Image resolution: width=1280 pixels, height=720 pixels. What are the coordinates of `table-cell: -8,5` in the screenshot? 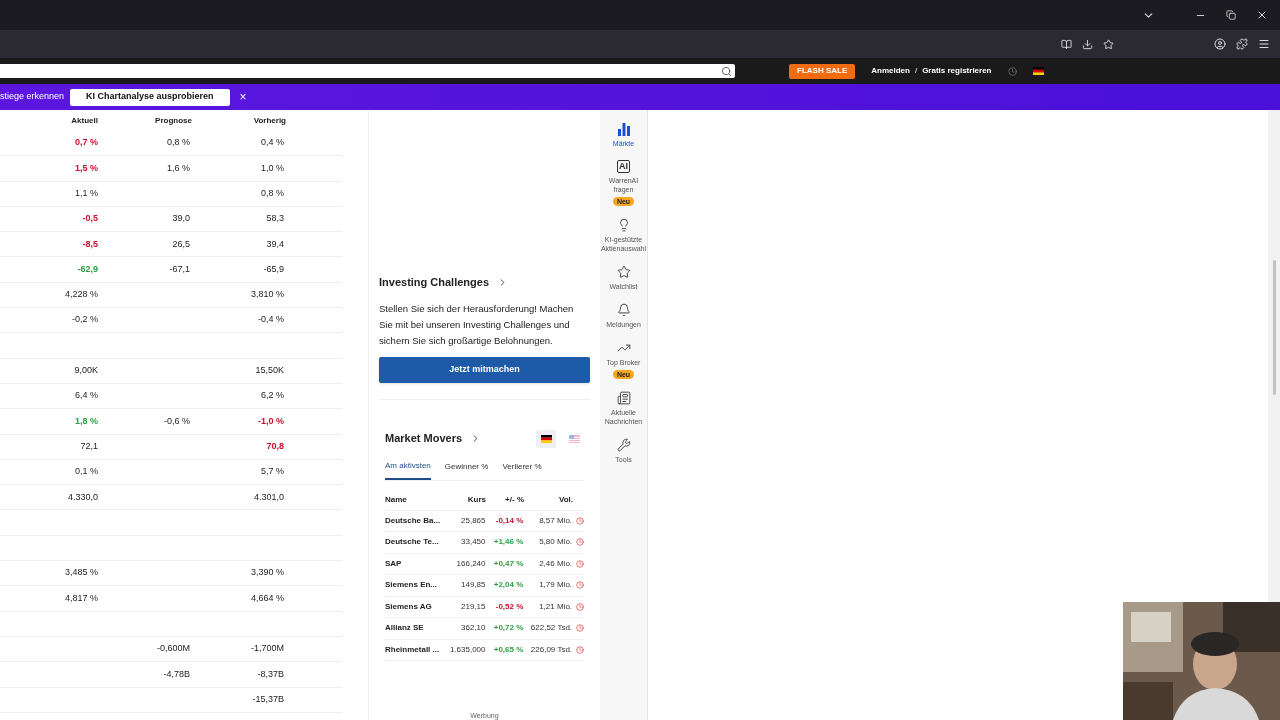 It's located at (90, 243).